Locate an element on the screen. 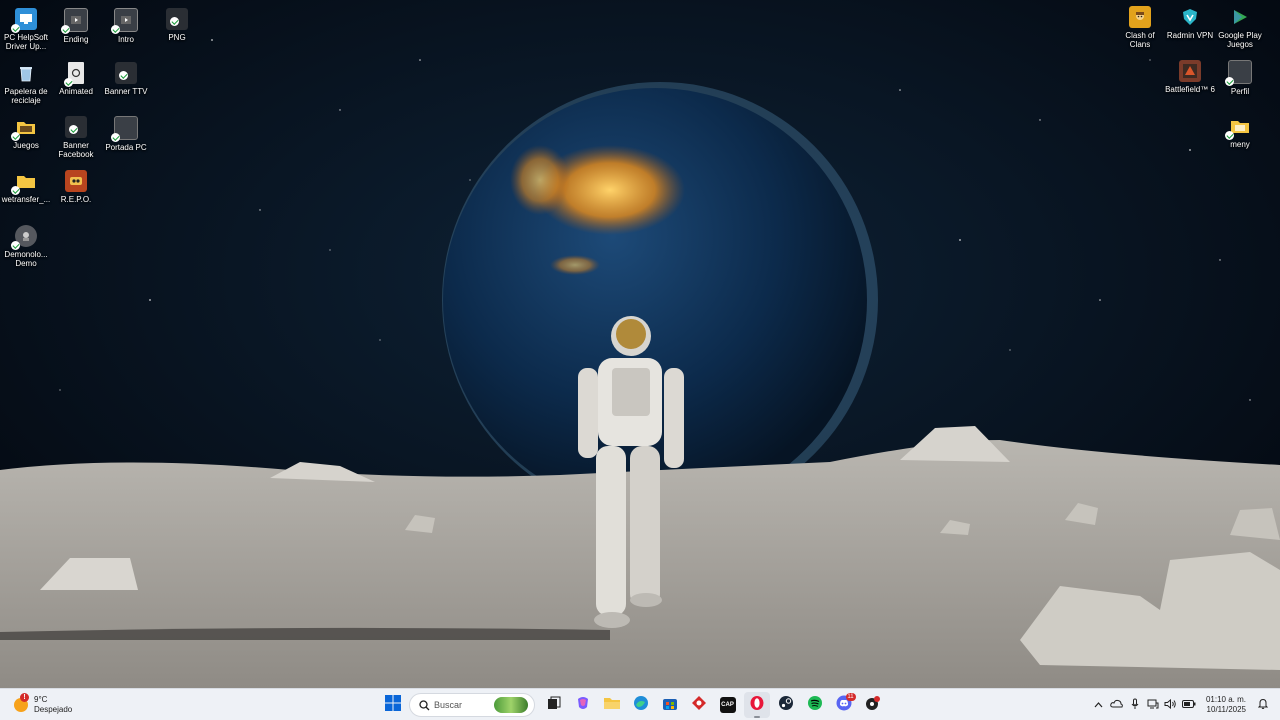 Image resolution: width=1280 pixels, height=720 pixels. system-tray: 01:10 a. m. 10/11/2025 is located at coordinates (1181, 705).